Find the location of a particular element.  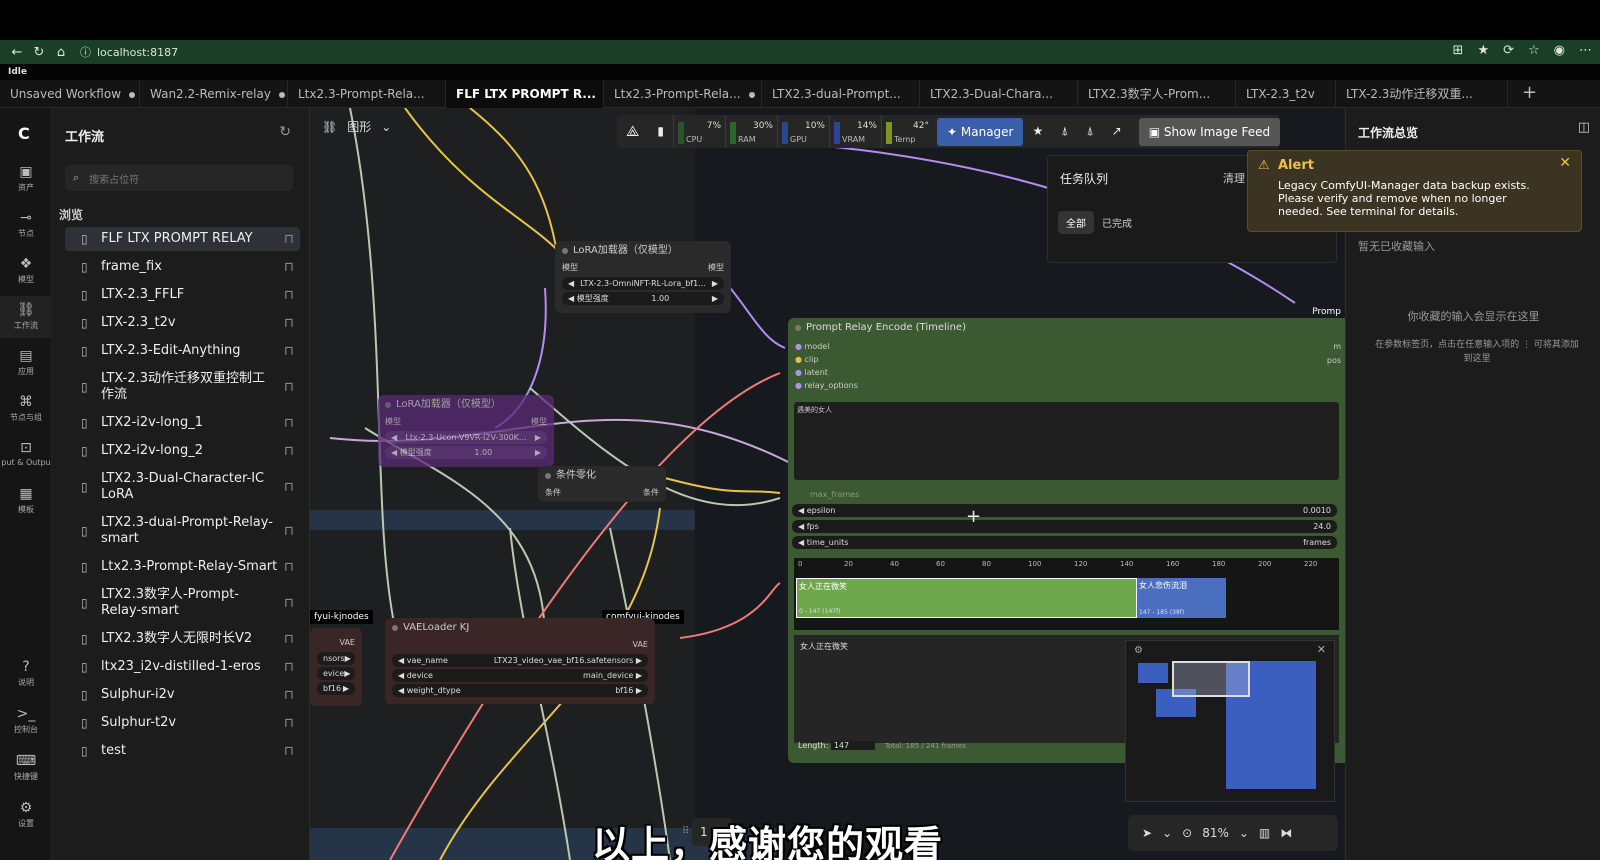

rail-node: ⊸ 节点 is located at coordinates (26, 225).